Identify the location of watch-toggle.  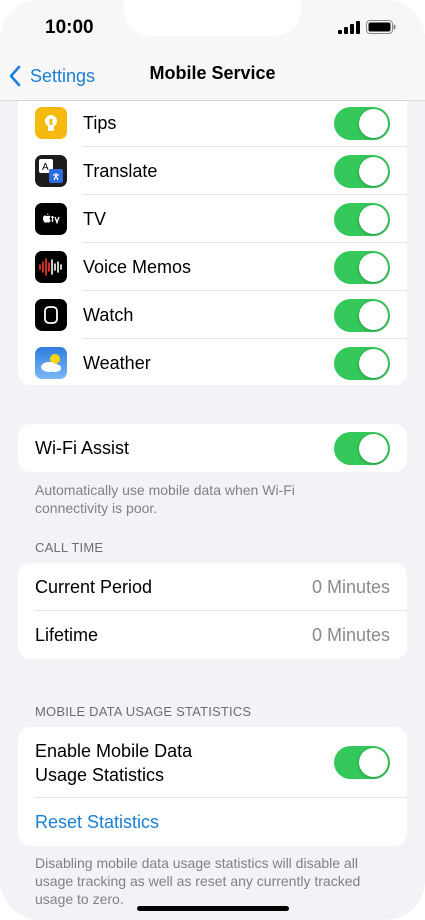
(362, 315).